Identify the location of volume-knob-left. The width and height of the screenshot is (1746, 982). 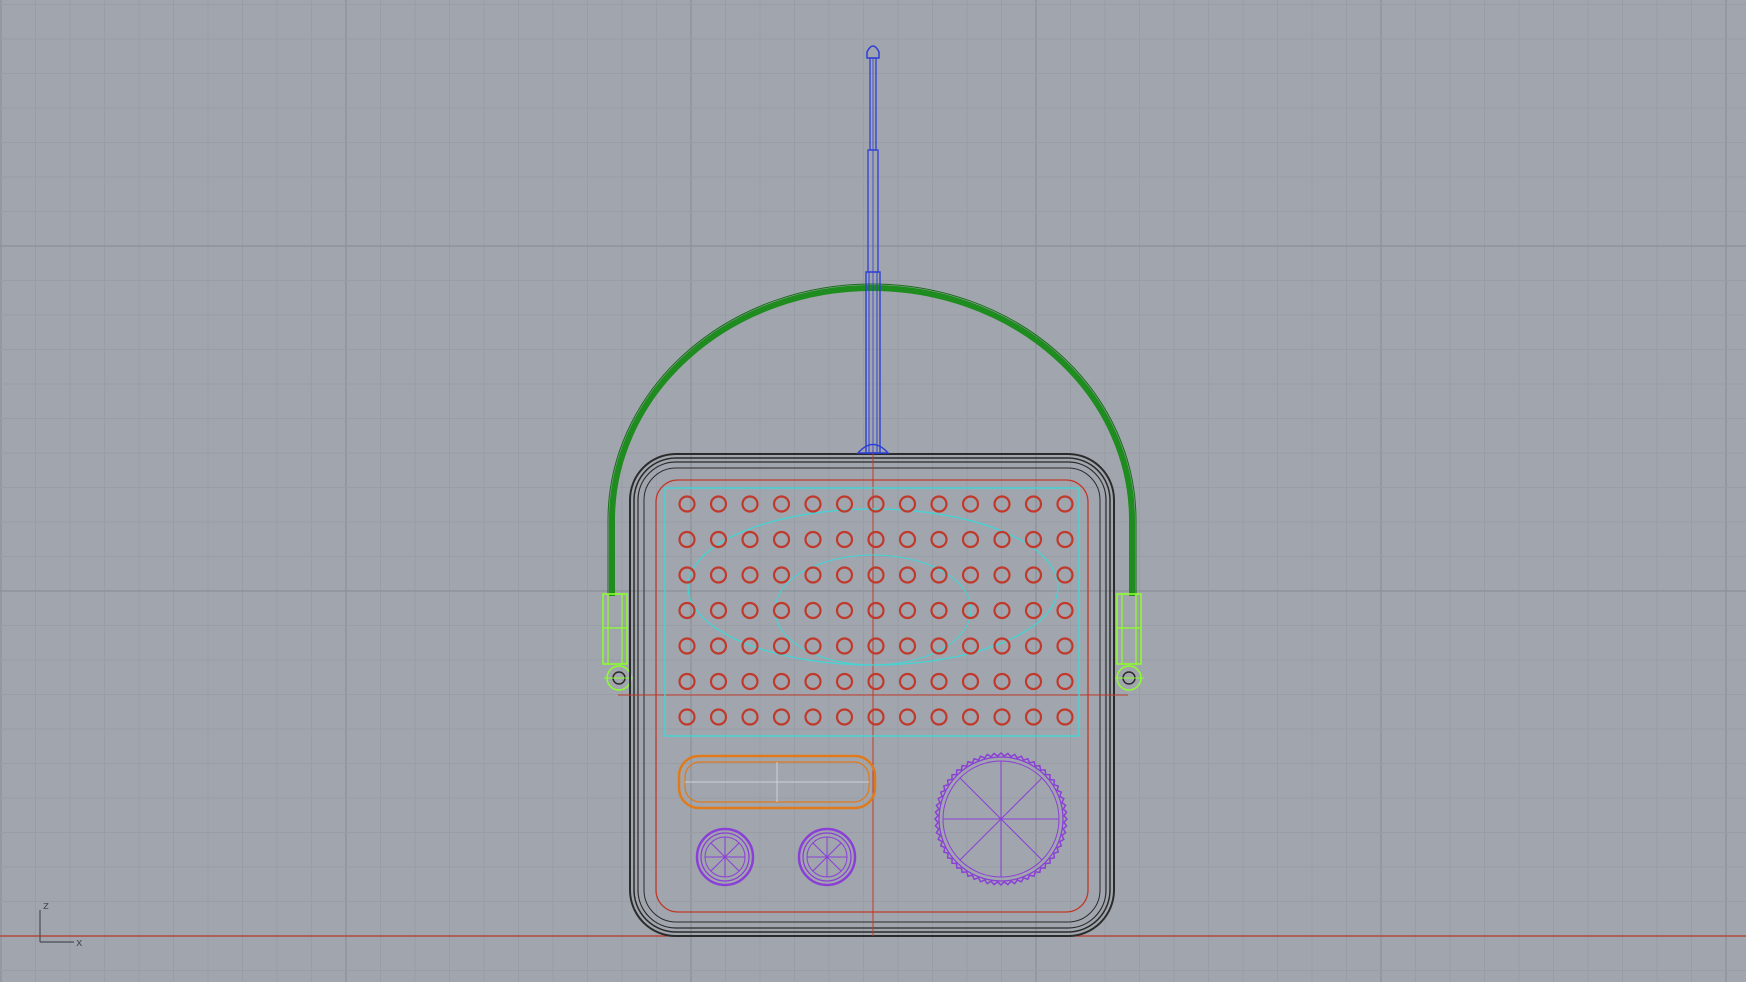
(725, 857).